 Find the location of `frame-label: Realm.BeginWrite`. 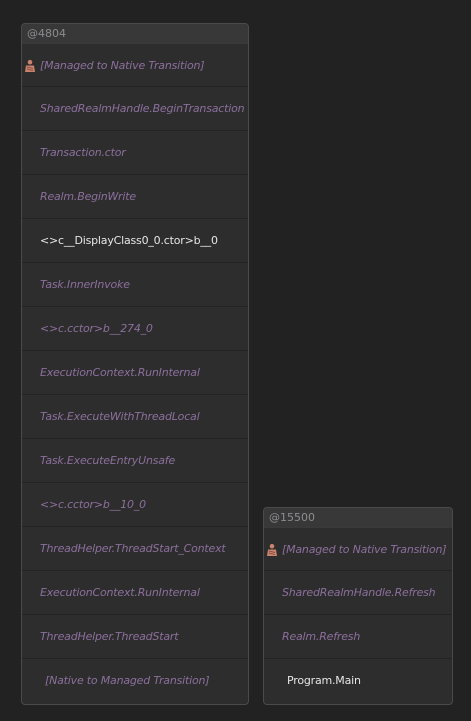

frame-label: Realm.BeginWrite is located at coordinates (88, 196).